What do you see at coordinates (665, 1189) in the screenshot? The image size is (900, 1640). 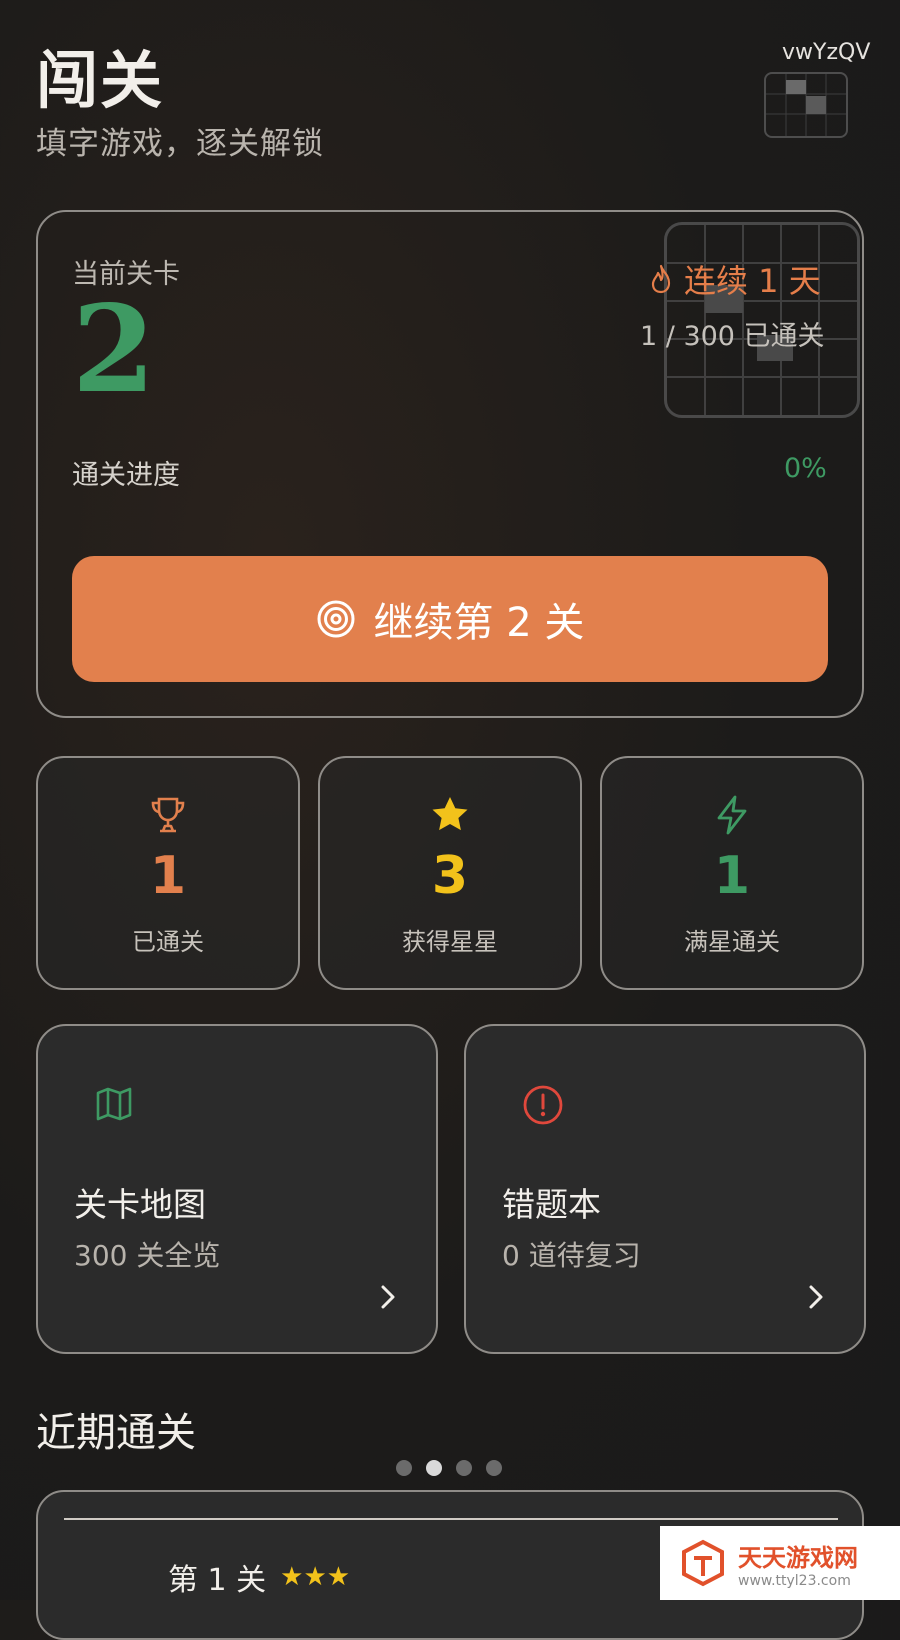 I see `mistake-book-card: 错题本 0 道待复习` at bounding box center [665, 1189].